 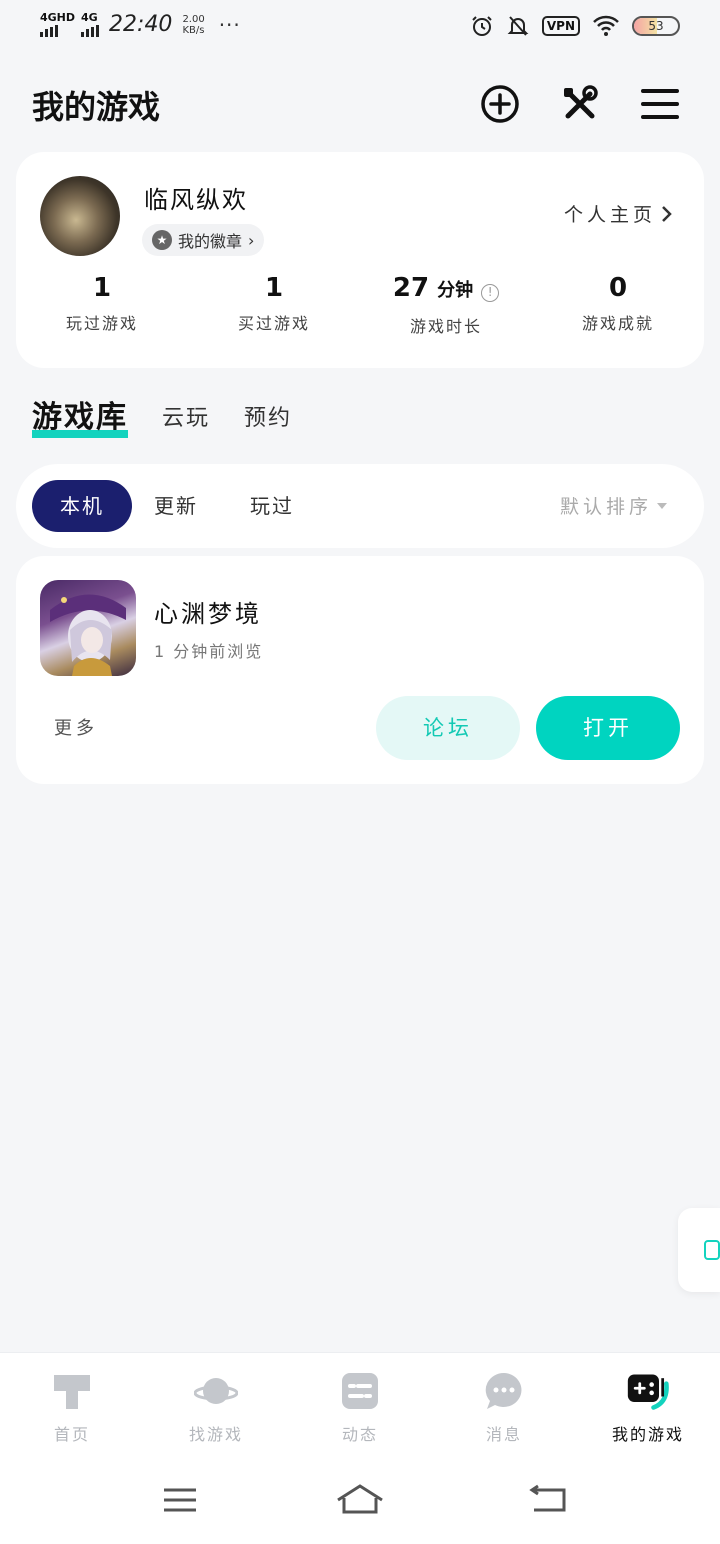 I want to click on alarm-icon, so click(x=482, y=26).